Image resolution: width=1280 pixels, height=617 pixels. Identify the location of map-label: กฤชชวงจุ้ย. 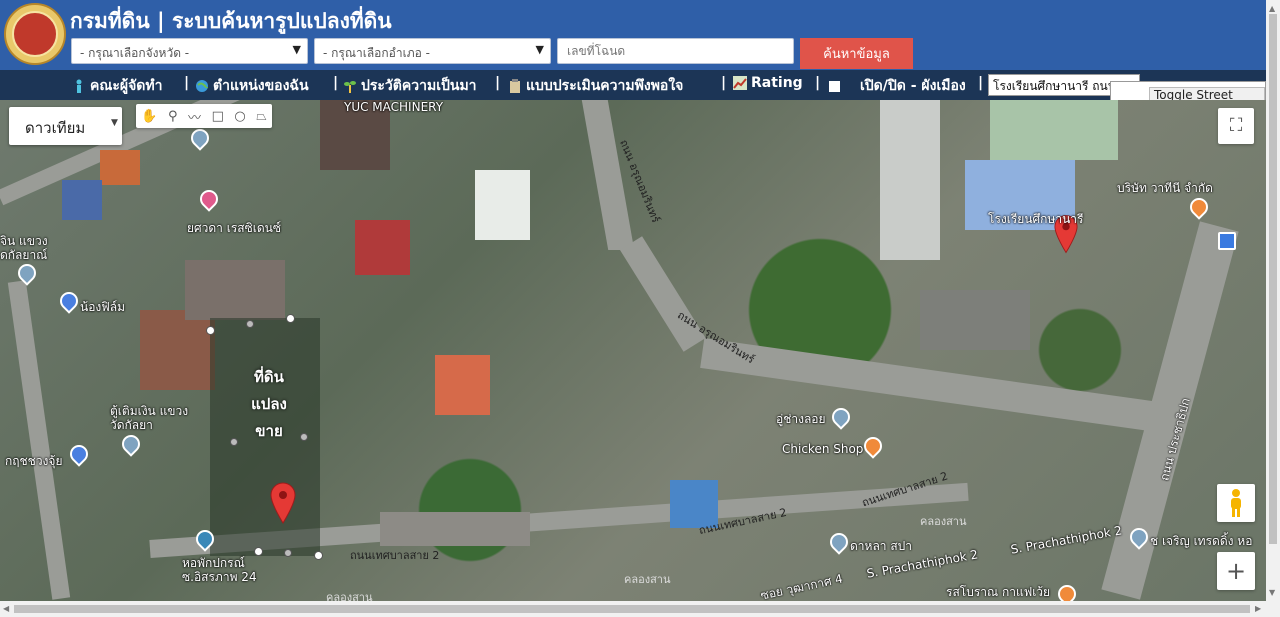
(34, 461).